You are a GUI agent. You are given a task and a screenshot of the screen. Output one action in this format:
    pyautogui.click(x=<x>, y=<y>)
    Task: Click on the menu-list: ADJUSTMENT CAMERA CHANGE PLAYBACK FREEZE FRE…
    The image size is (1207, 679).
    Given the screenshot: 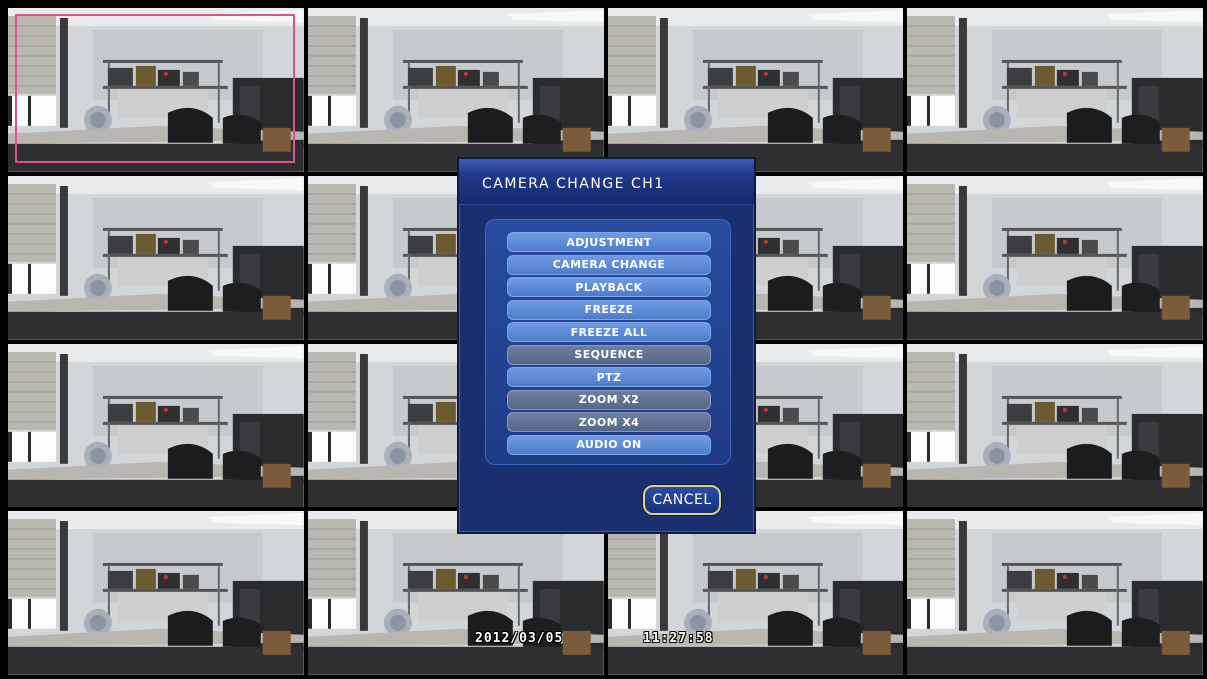 What is the action you would take?
    pyautogui.click(x=609, y=344)
    